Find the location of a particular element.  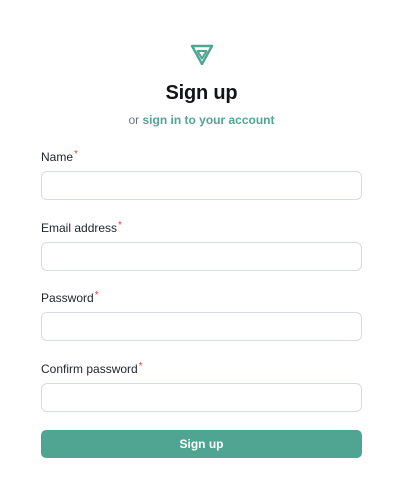

confirm-password-label: Confirm password* is located at coordinates (92, 368).